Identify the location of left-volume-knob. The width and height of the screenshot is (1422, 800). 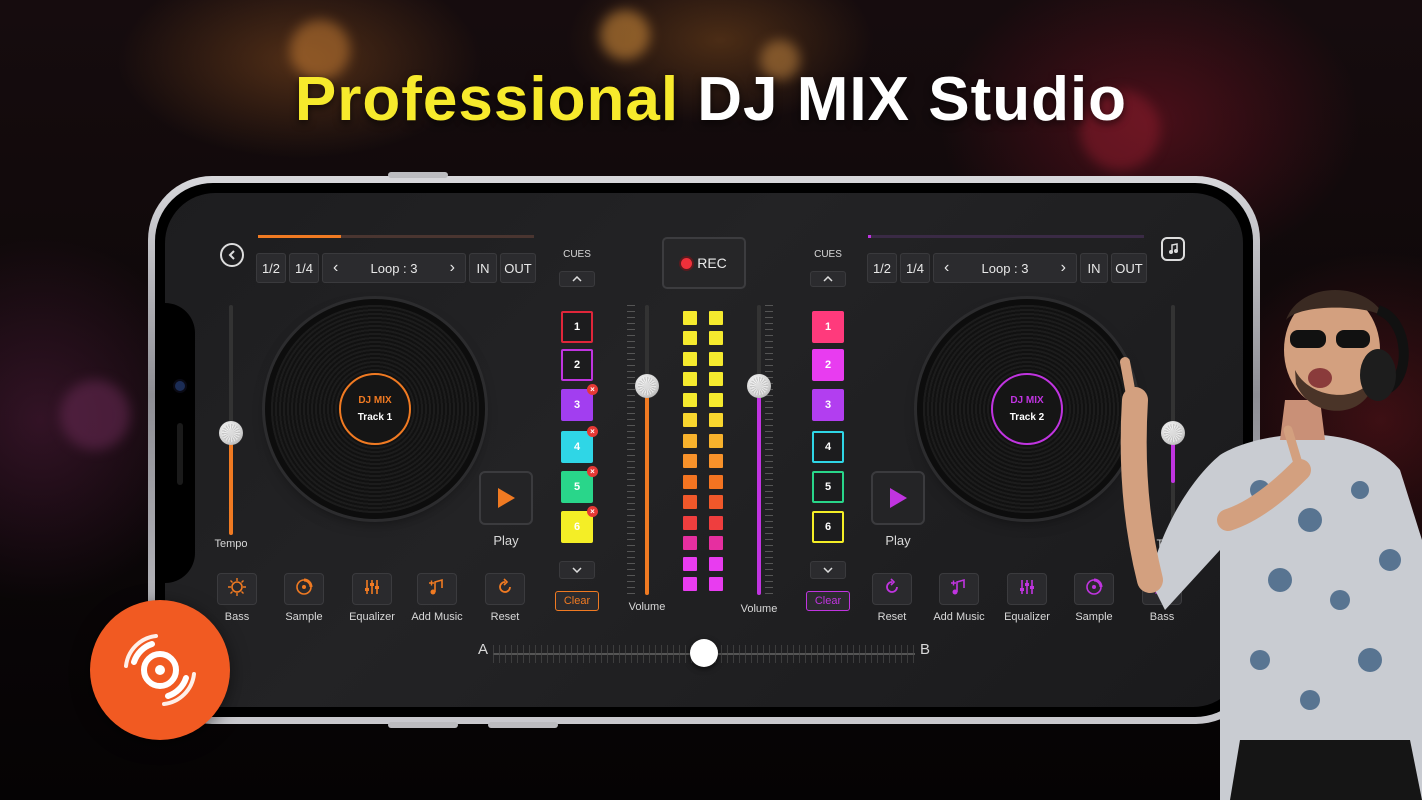
(647, 386).